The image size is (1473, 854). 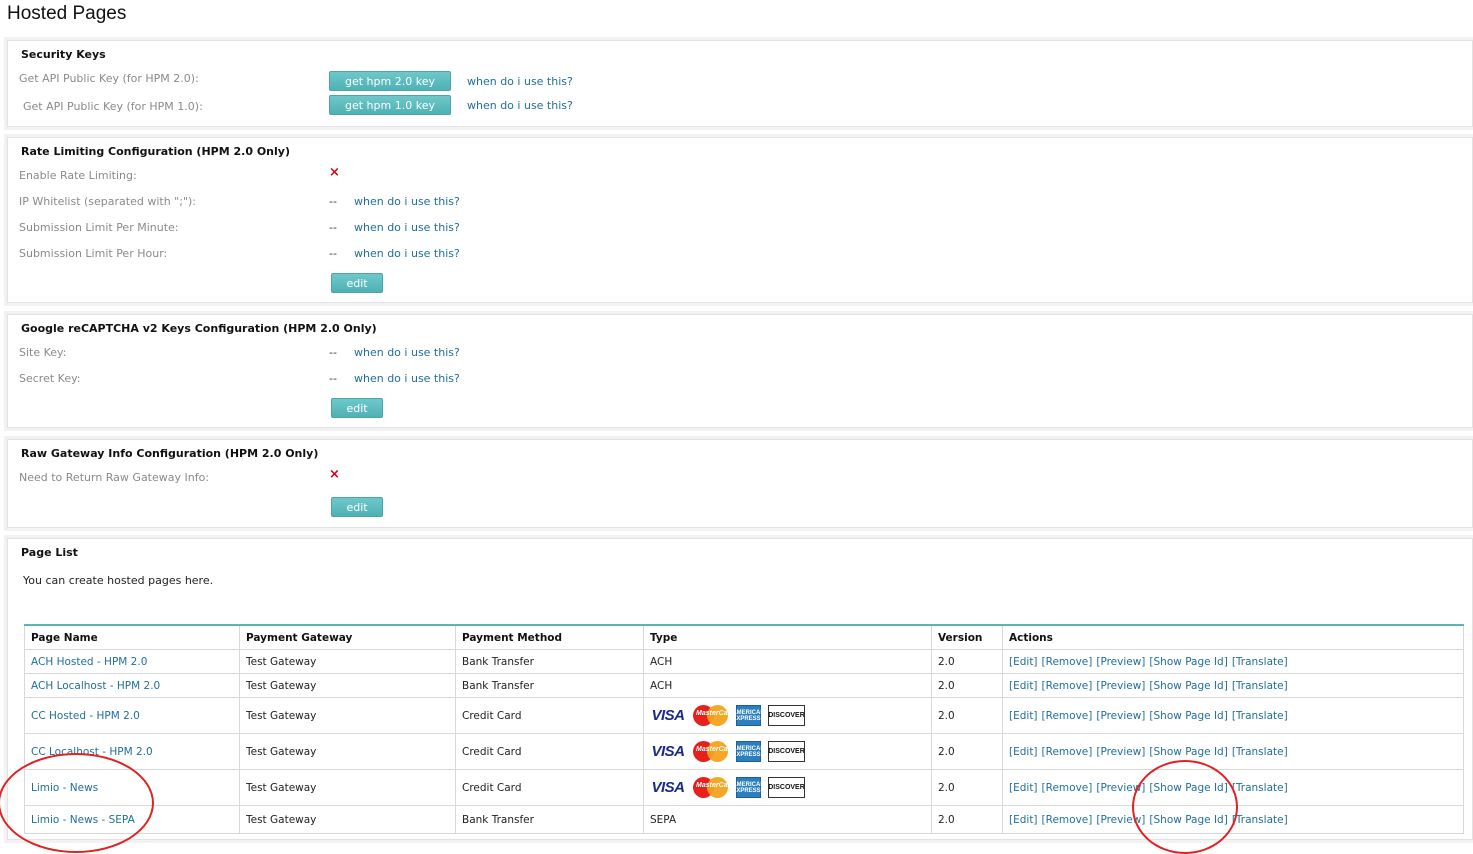 I want to click on amex-logo-icon: AMERICAN EXPRESS, so click(x=748, y=715).